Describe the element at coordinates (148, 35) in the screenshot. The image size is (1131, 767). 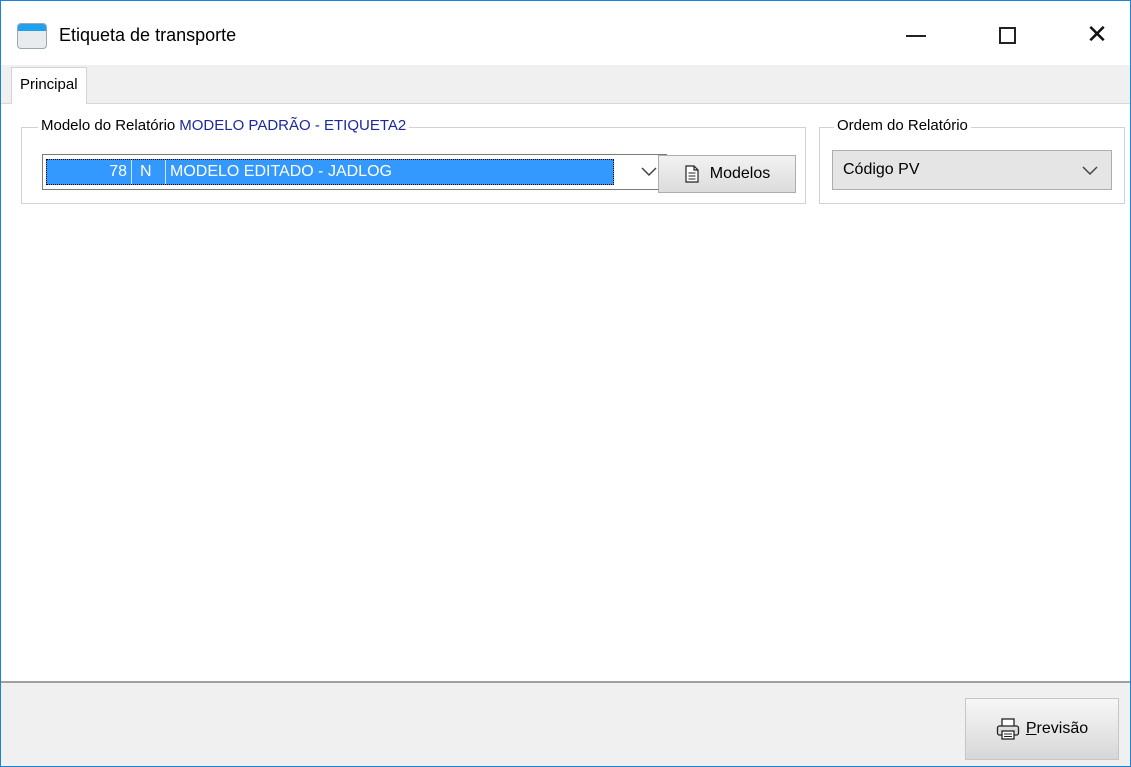
I see `window-title: Etiqueta de transporte` at that location.